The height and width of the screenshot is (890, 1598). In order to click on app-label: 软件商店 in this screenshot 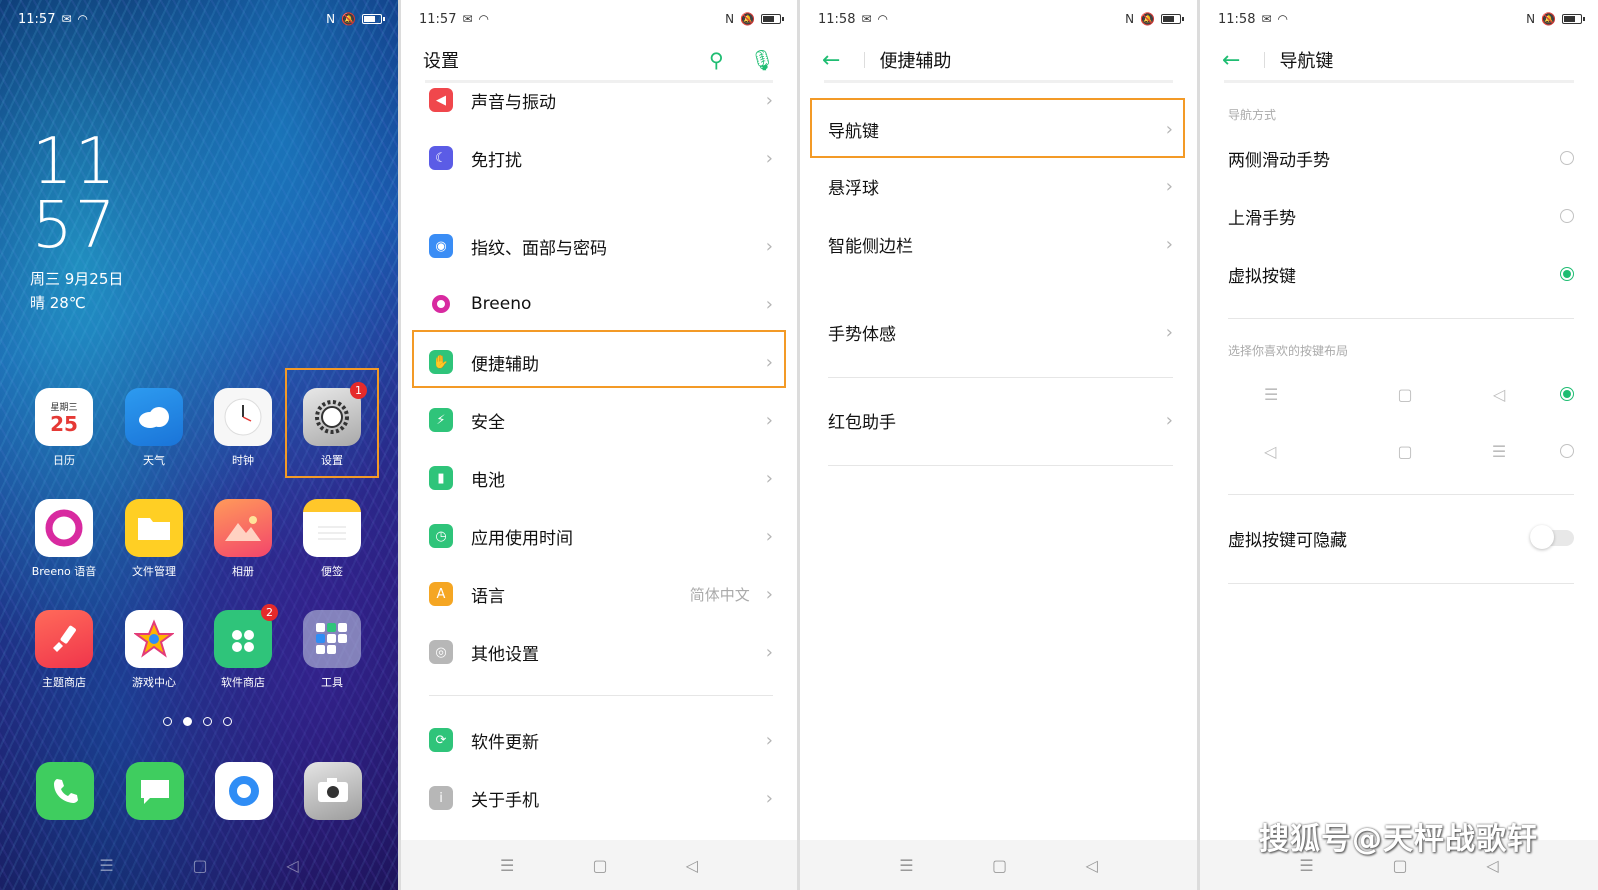, I will do `click(243, 682)`.